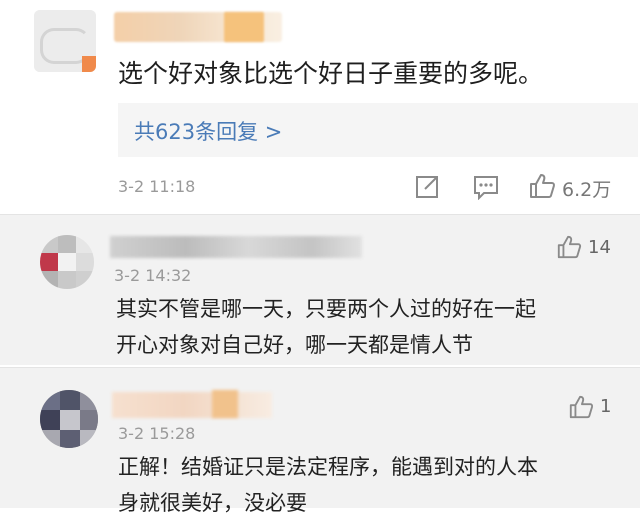  Describe the element at coordinates (486, 187) in the screenshot. I see `comment-icon` at that location.